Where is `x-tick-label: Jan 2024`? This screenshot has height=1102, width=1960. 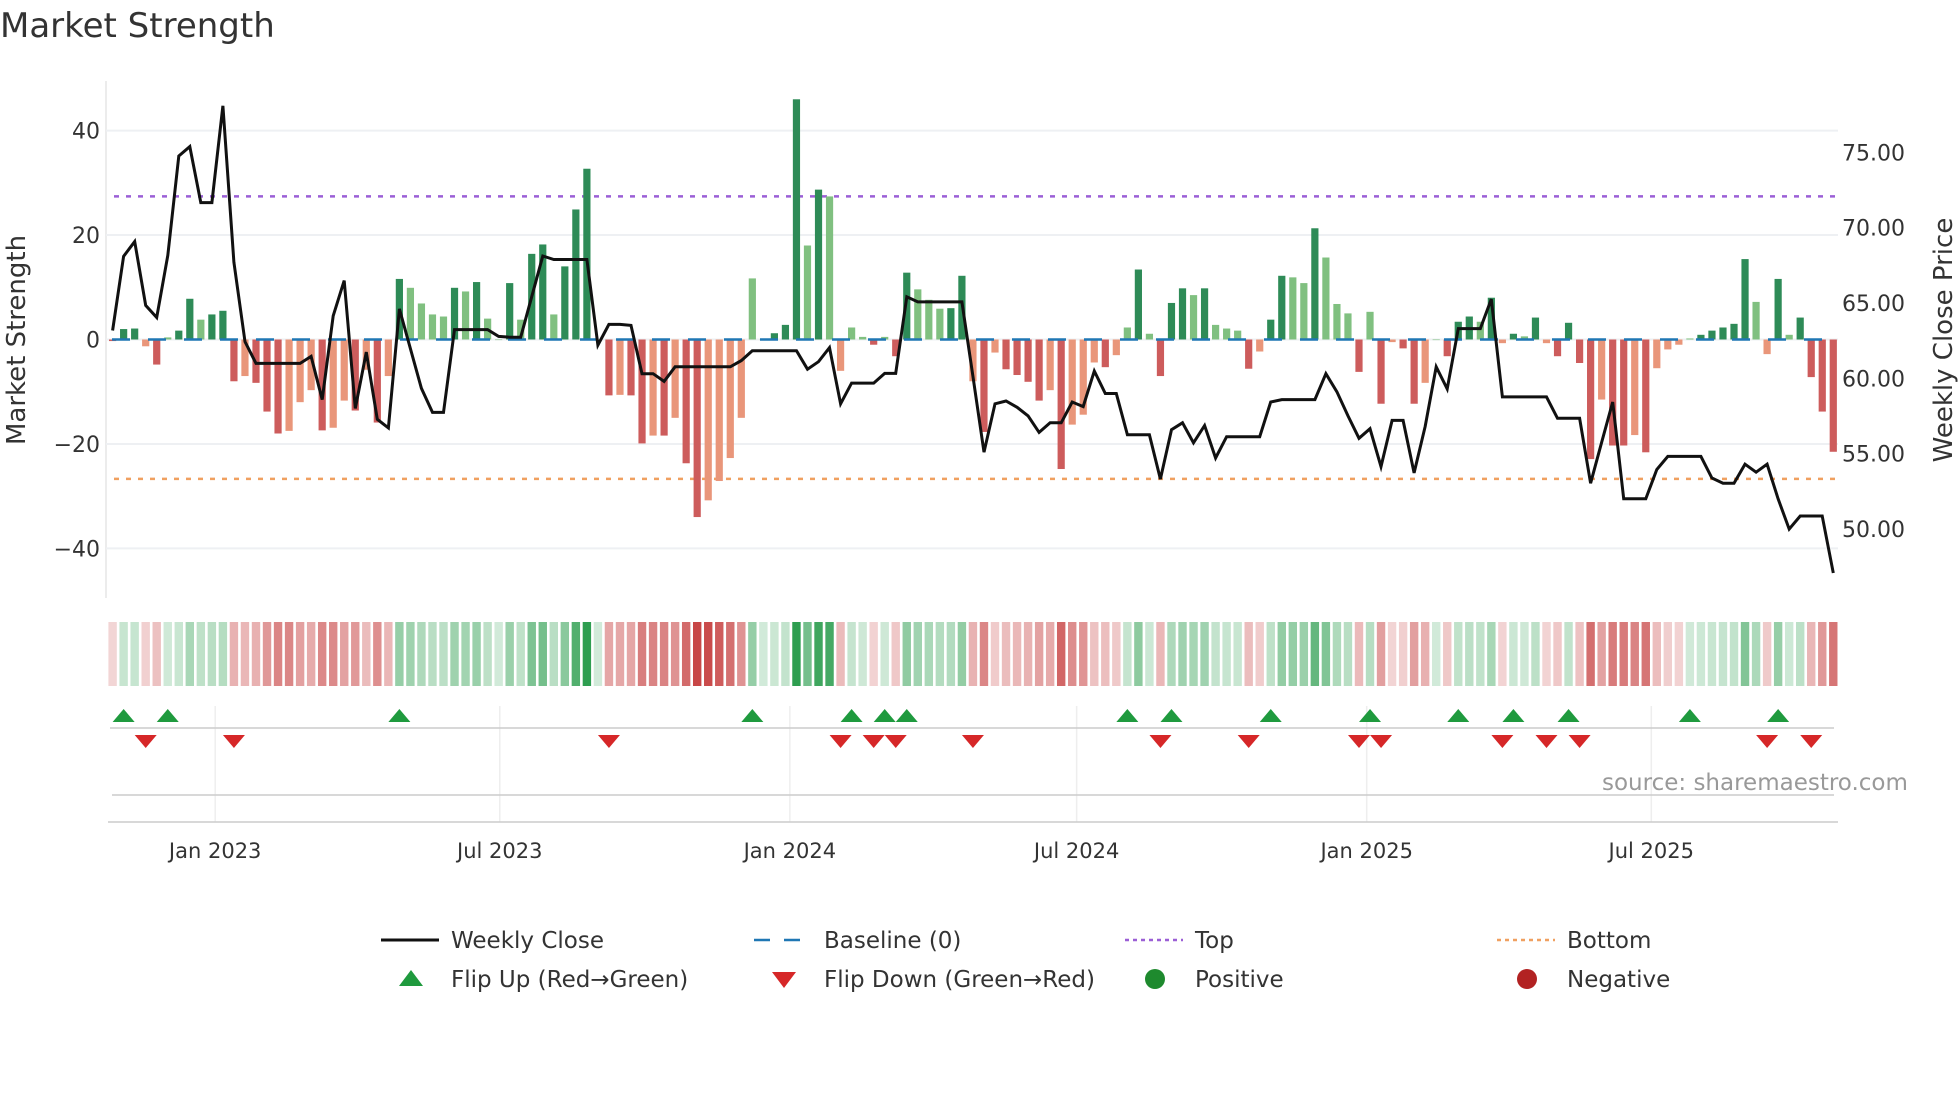
x-tick-label: Jan 2024 is located at coordinates (789, 851).